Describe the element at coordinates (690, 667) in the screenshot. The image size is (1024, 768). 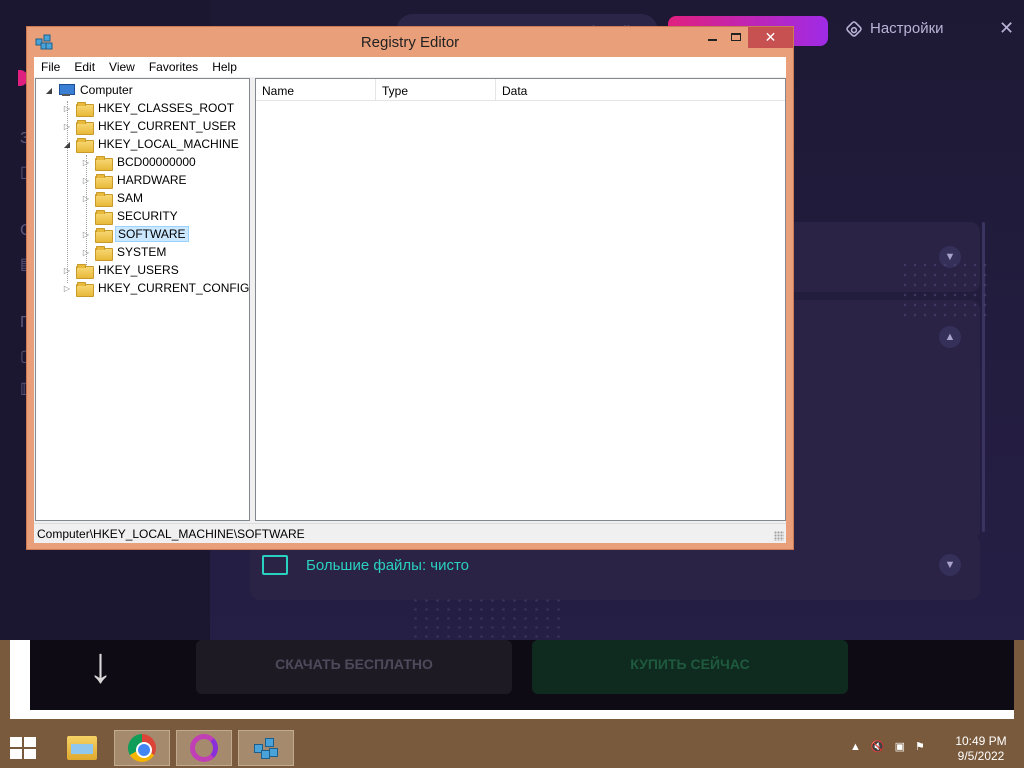
I see `buy-now-button: КУПИТЬ СЕЙЧАС` at that location.